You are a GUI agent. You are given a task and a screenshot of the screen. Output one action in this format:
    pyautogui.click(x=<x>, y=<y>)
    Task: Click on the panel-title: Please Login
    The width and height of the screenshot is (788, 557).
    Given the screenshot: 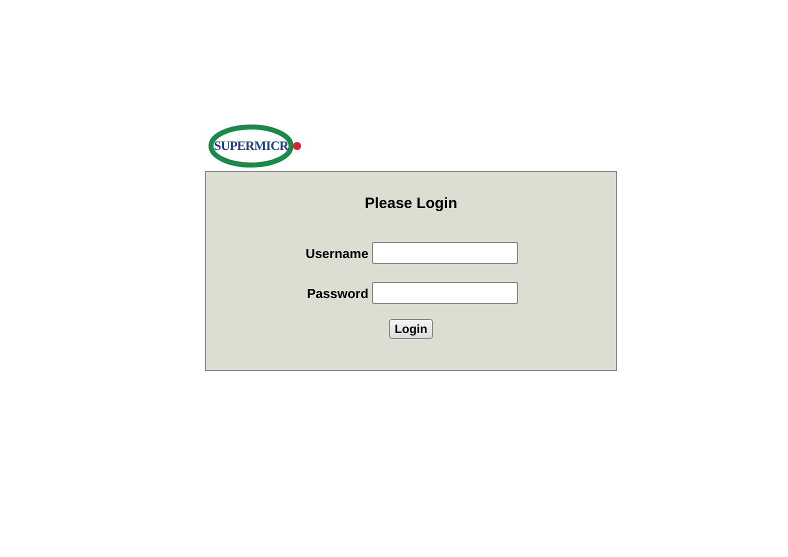 What is the action you would take?
    pyautogui.click(x=411, y=203)
    